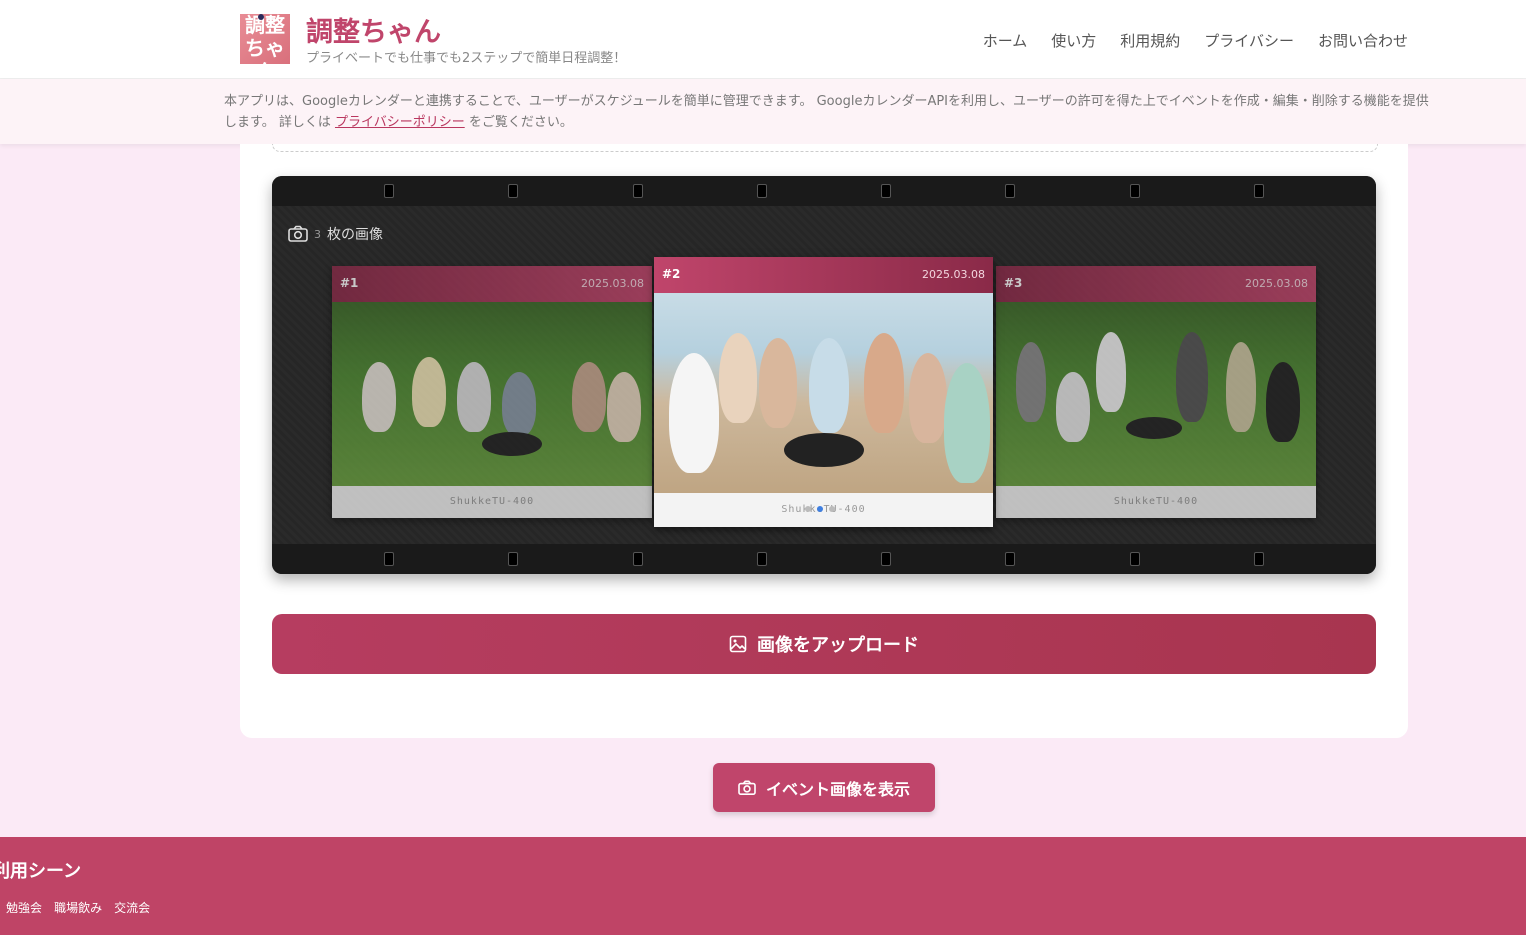  What do you see at coordinates (355, 235) in the screenshot?
I see `image-count-label: 枚の画像` at bounding box center [355, 235].